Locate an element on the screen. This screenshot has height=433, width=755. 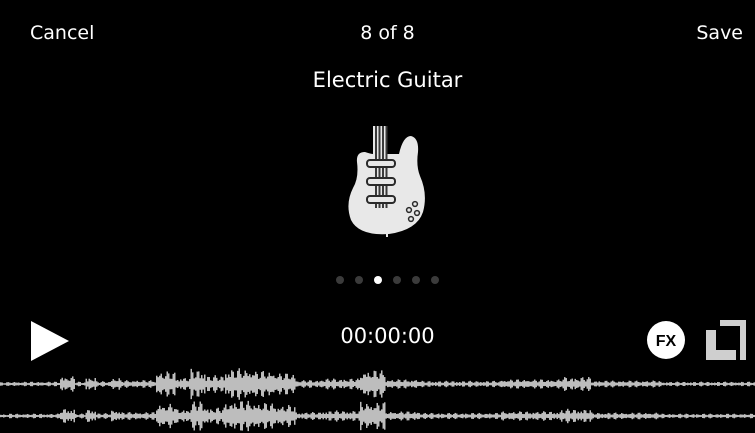
timecode-display: 00:00:00 is located at coordinates (387, 336).